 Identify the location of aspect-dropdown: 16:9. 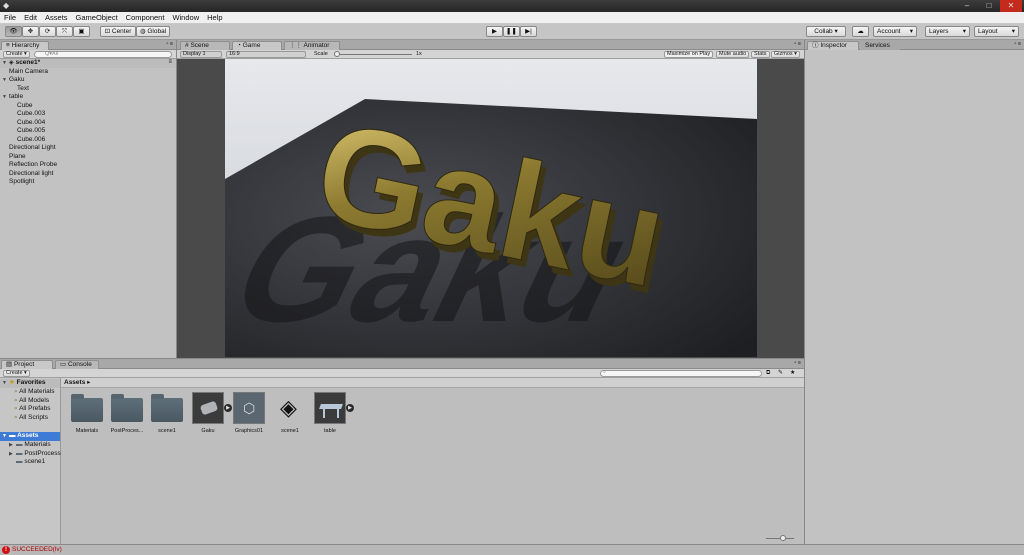
(266, 54).